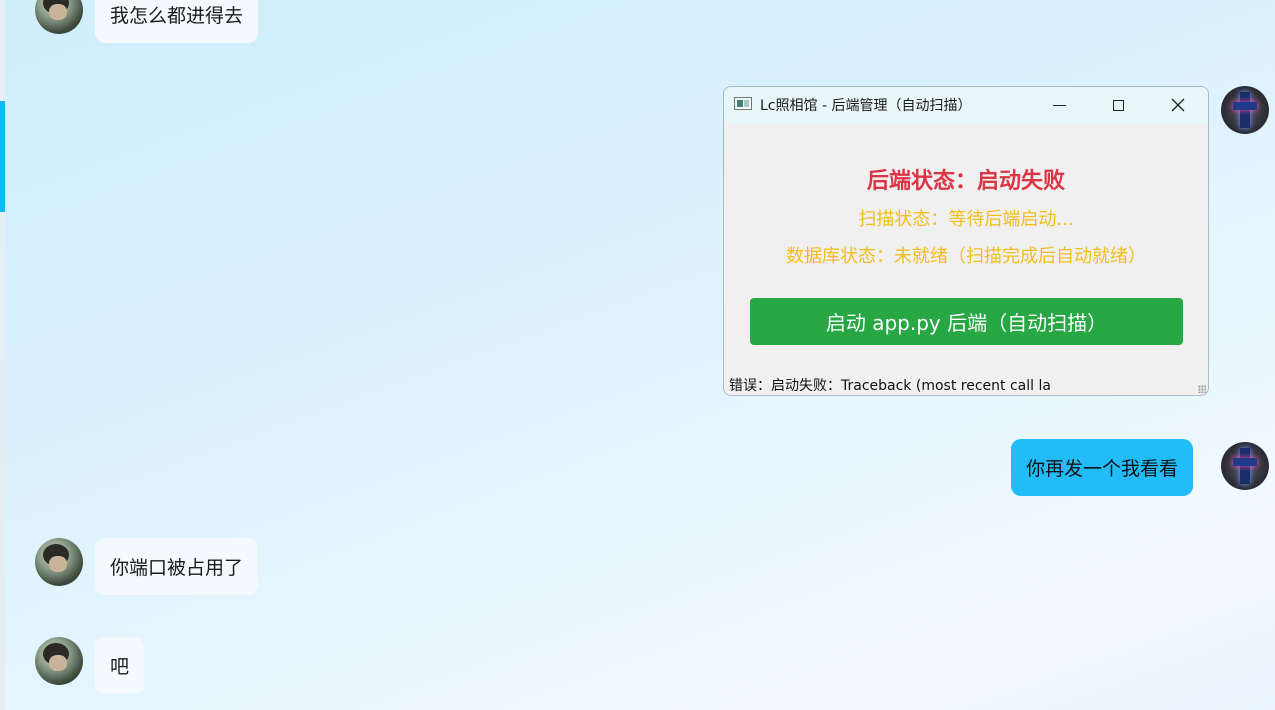 Image resolution: width=1275 pixels, height=710 pixels. What do you see at coordinates (866, 106) in the screenshot?
I see `window-title: Lc照相馆 - 后端管理（自动扫描）` at bounding box center [866, 106].